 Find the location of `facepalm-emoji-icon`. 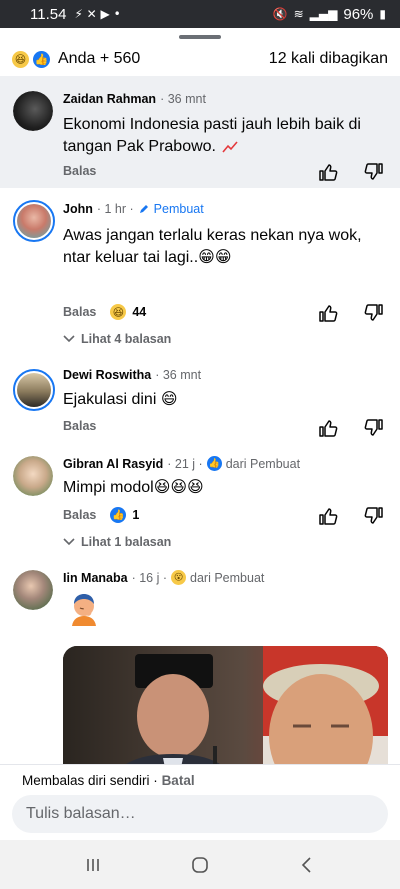

facepalm-emoji-icon is located at coordinates (84, 610).